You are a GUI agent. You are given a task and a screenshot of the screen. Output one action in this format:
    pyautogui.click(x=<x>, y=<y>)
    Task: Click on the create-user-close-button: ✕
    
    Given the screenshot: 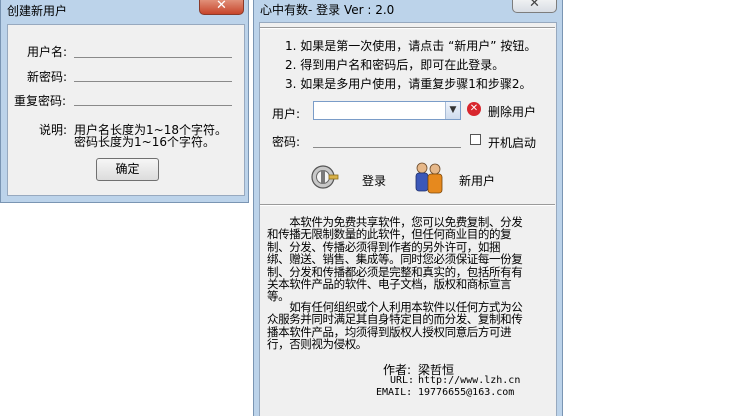 What is the action you would take?
    pyautogui.click(x=221, y=7)
    